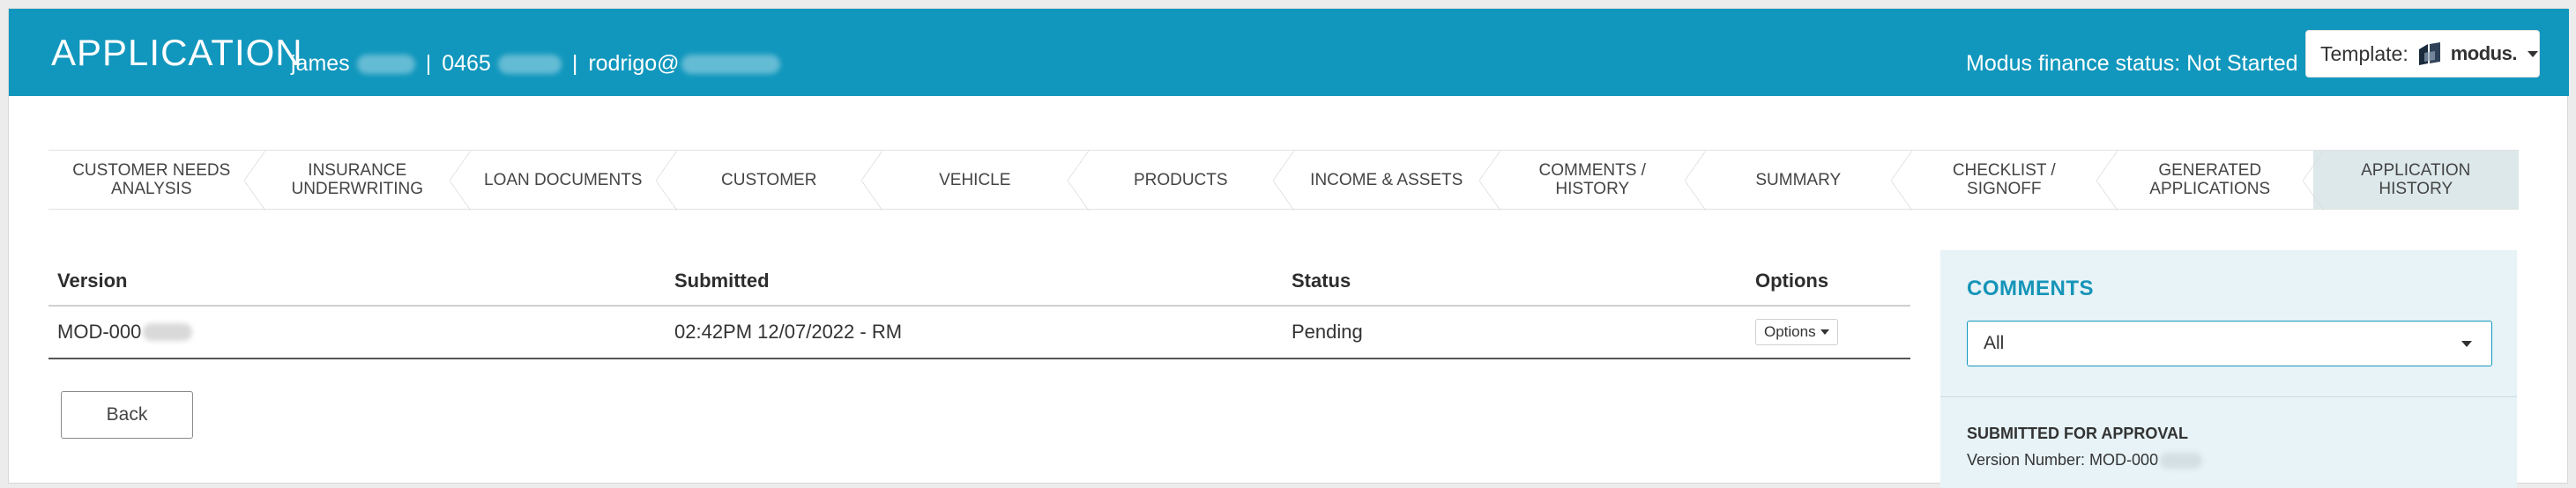 This screenshot has width=2576, height=488. I want to click on redacted-phone, so click(529, 64).